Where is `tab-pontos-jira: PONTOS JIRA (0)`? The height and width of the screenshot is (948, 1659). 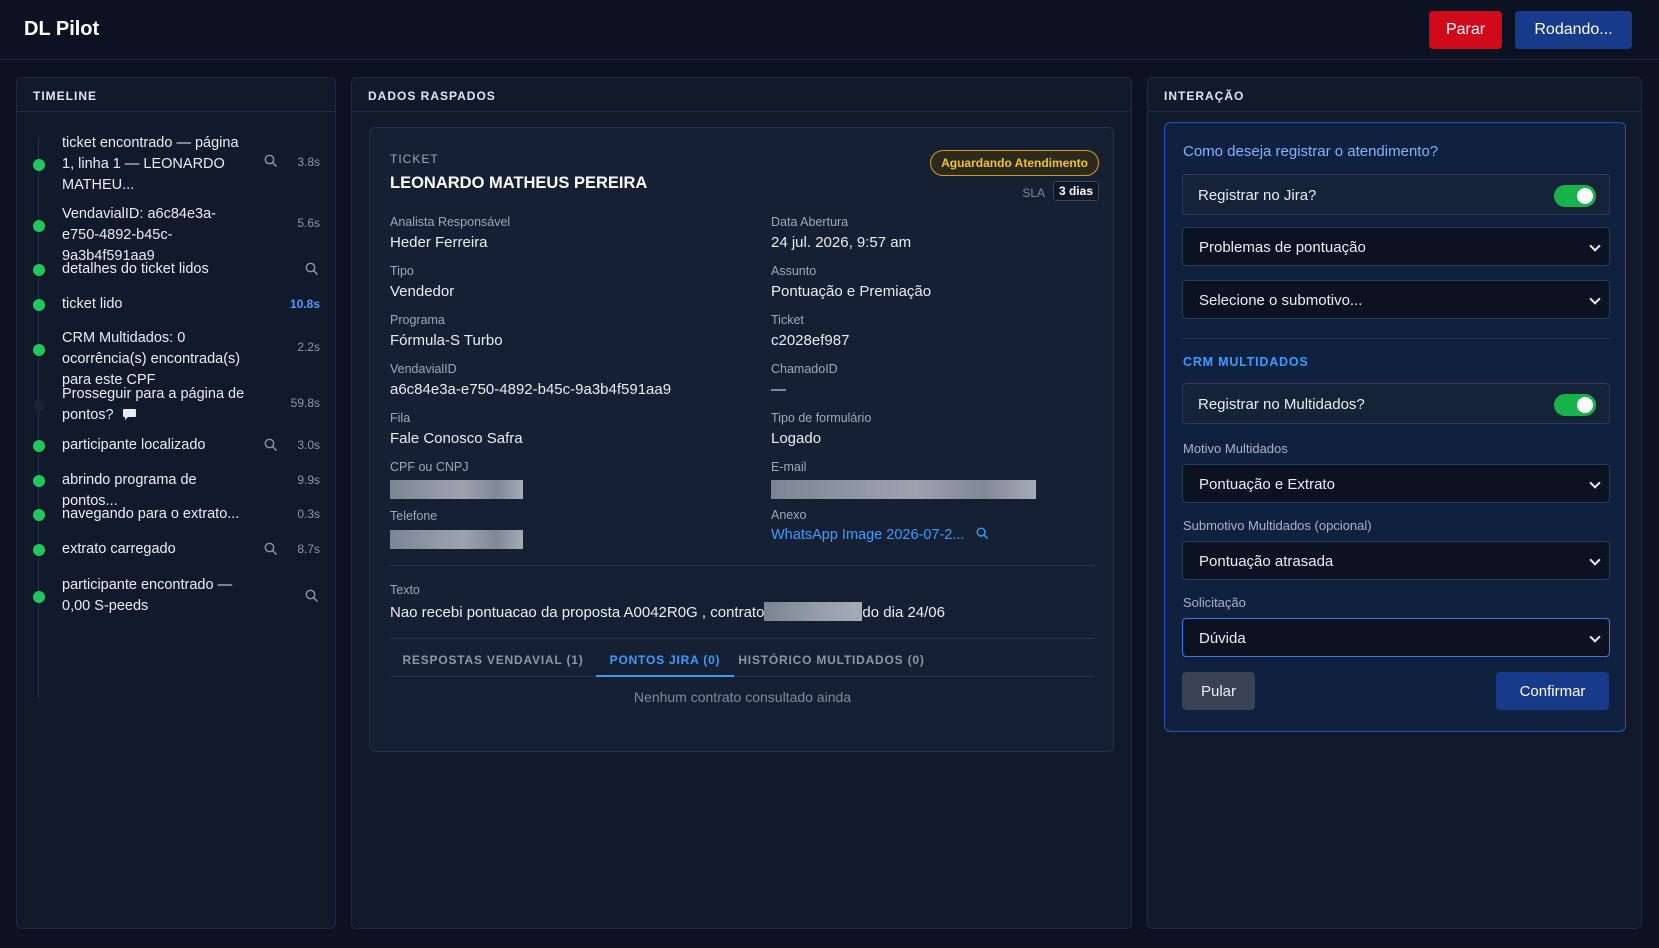 tab-pontos-jira: PONTOS JIRA (0) is located at coordinates (665, 659).